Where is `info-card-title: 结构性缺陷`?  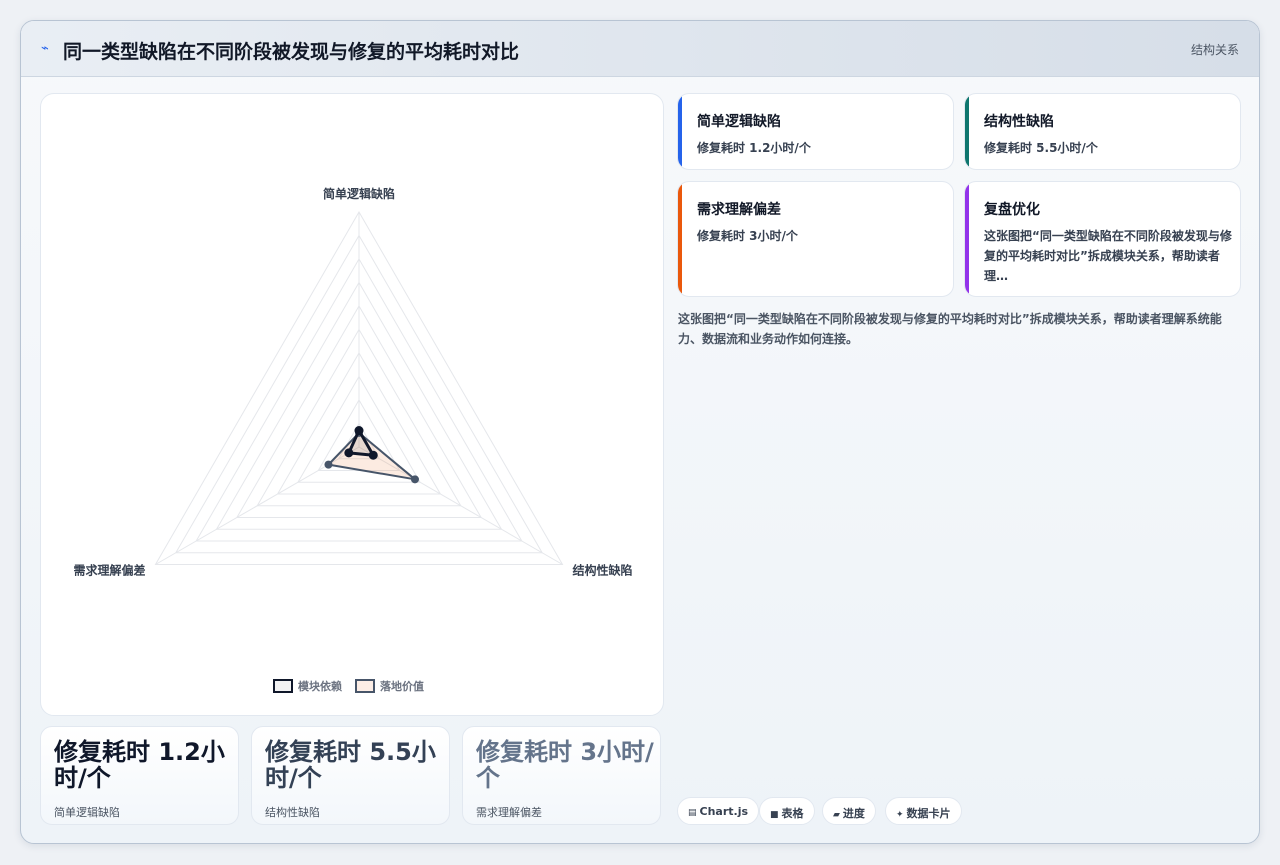 info-card-title: 结构性缺陷 is located at coordinates (1019, 122).